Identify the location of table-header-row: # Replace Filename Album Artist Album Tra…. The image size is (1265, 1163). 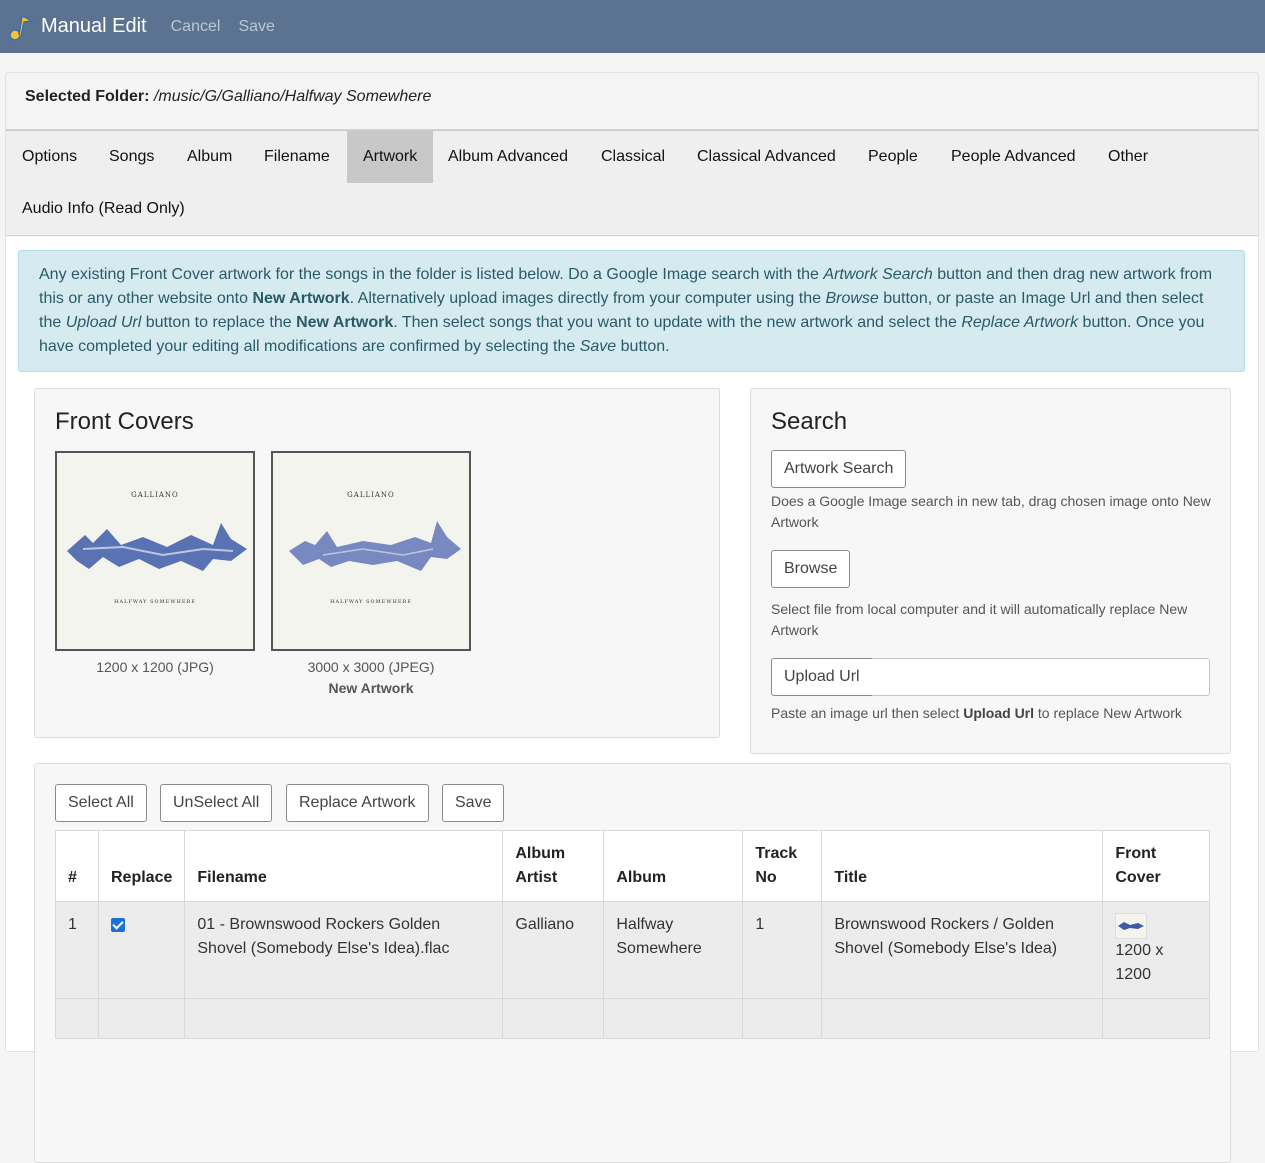
(633, 866).